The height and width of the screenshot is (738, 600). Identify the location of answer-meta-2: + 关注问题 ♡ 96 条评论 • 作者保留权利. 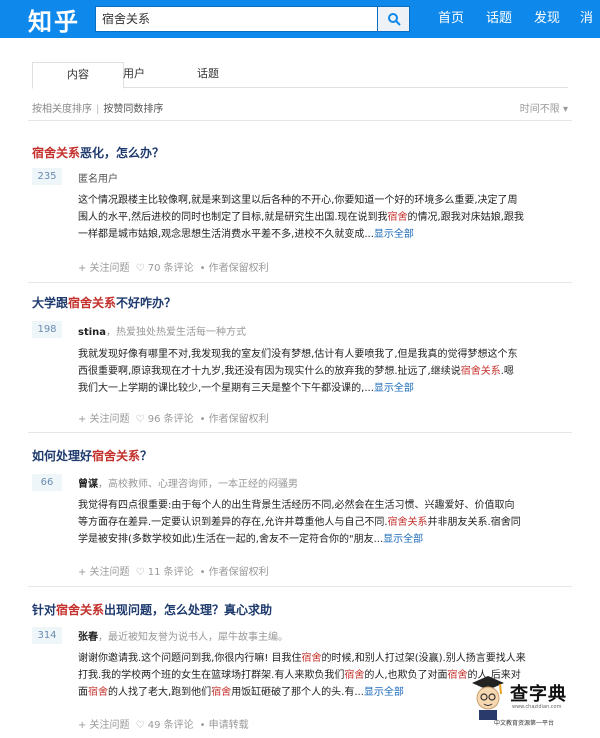
(176, 417).